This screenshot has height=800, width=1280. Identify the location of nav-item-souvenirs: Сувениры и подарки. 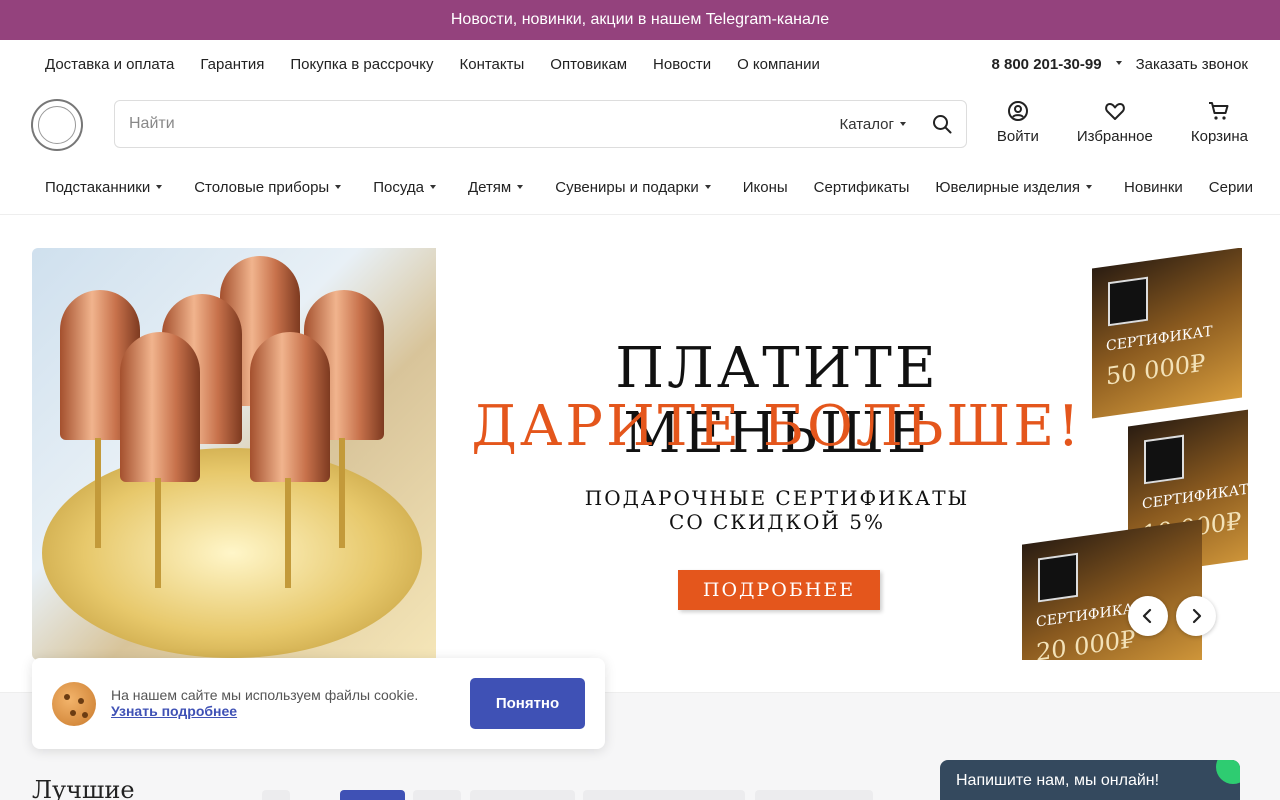
(636, 187).